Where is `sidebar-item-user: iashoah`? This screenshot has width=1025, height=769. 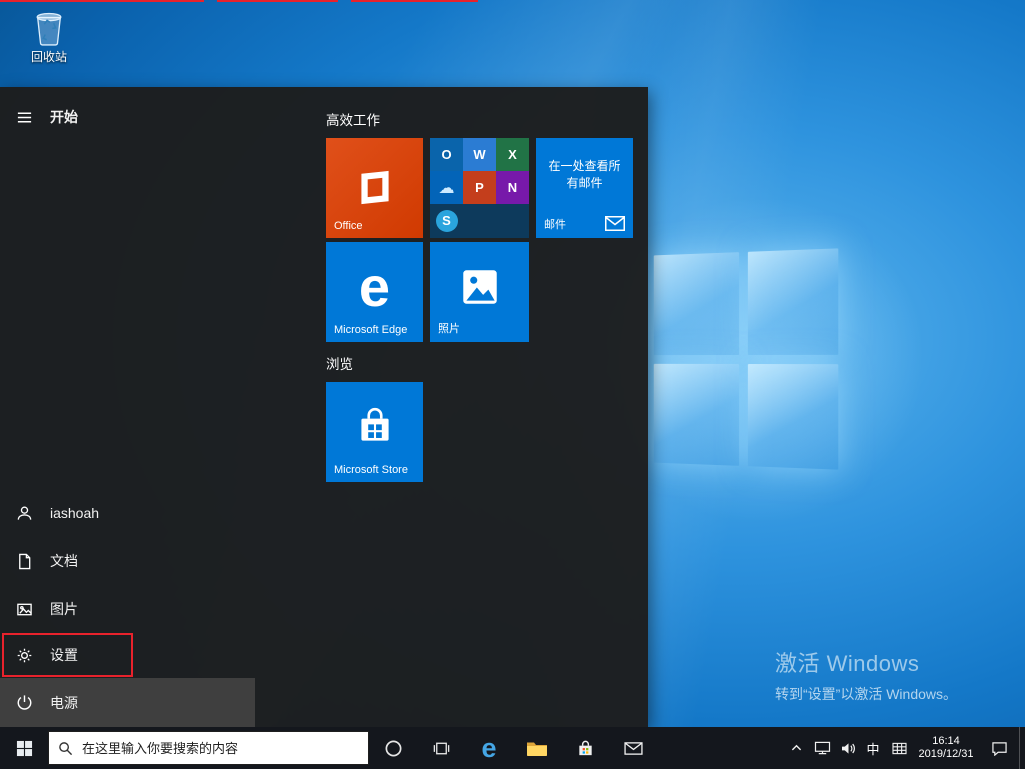
sidebar-item-user: iashoah is located at coordinates (127, 513).